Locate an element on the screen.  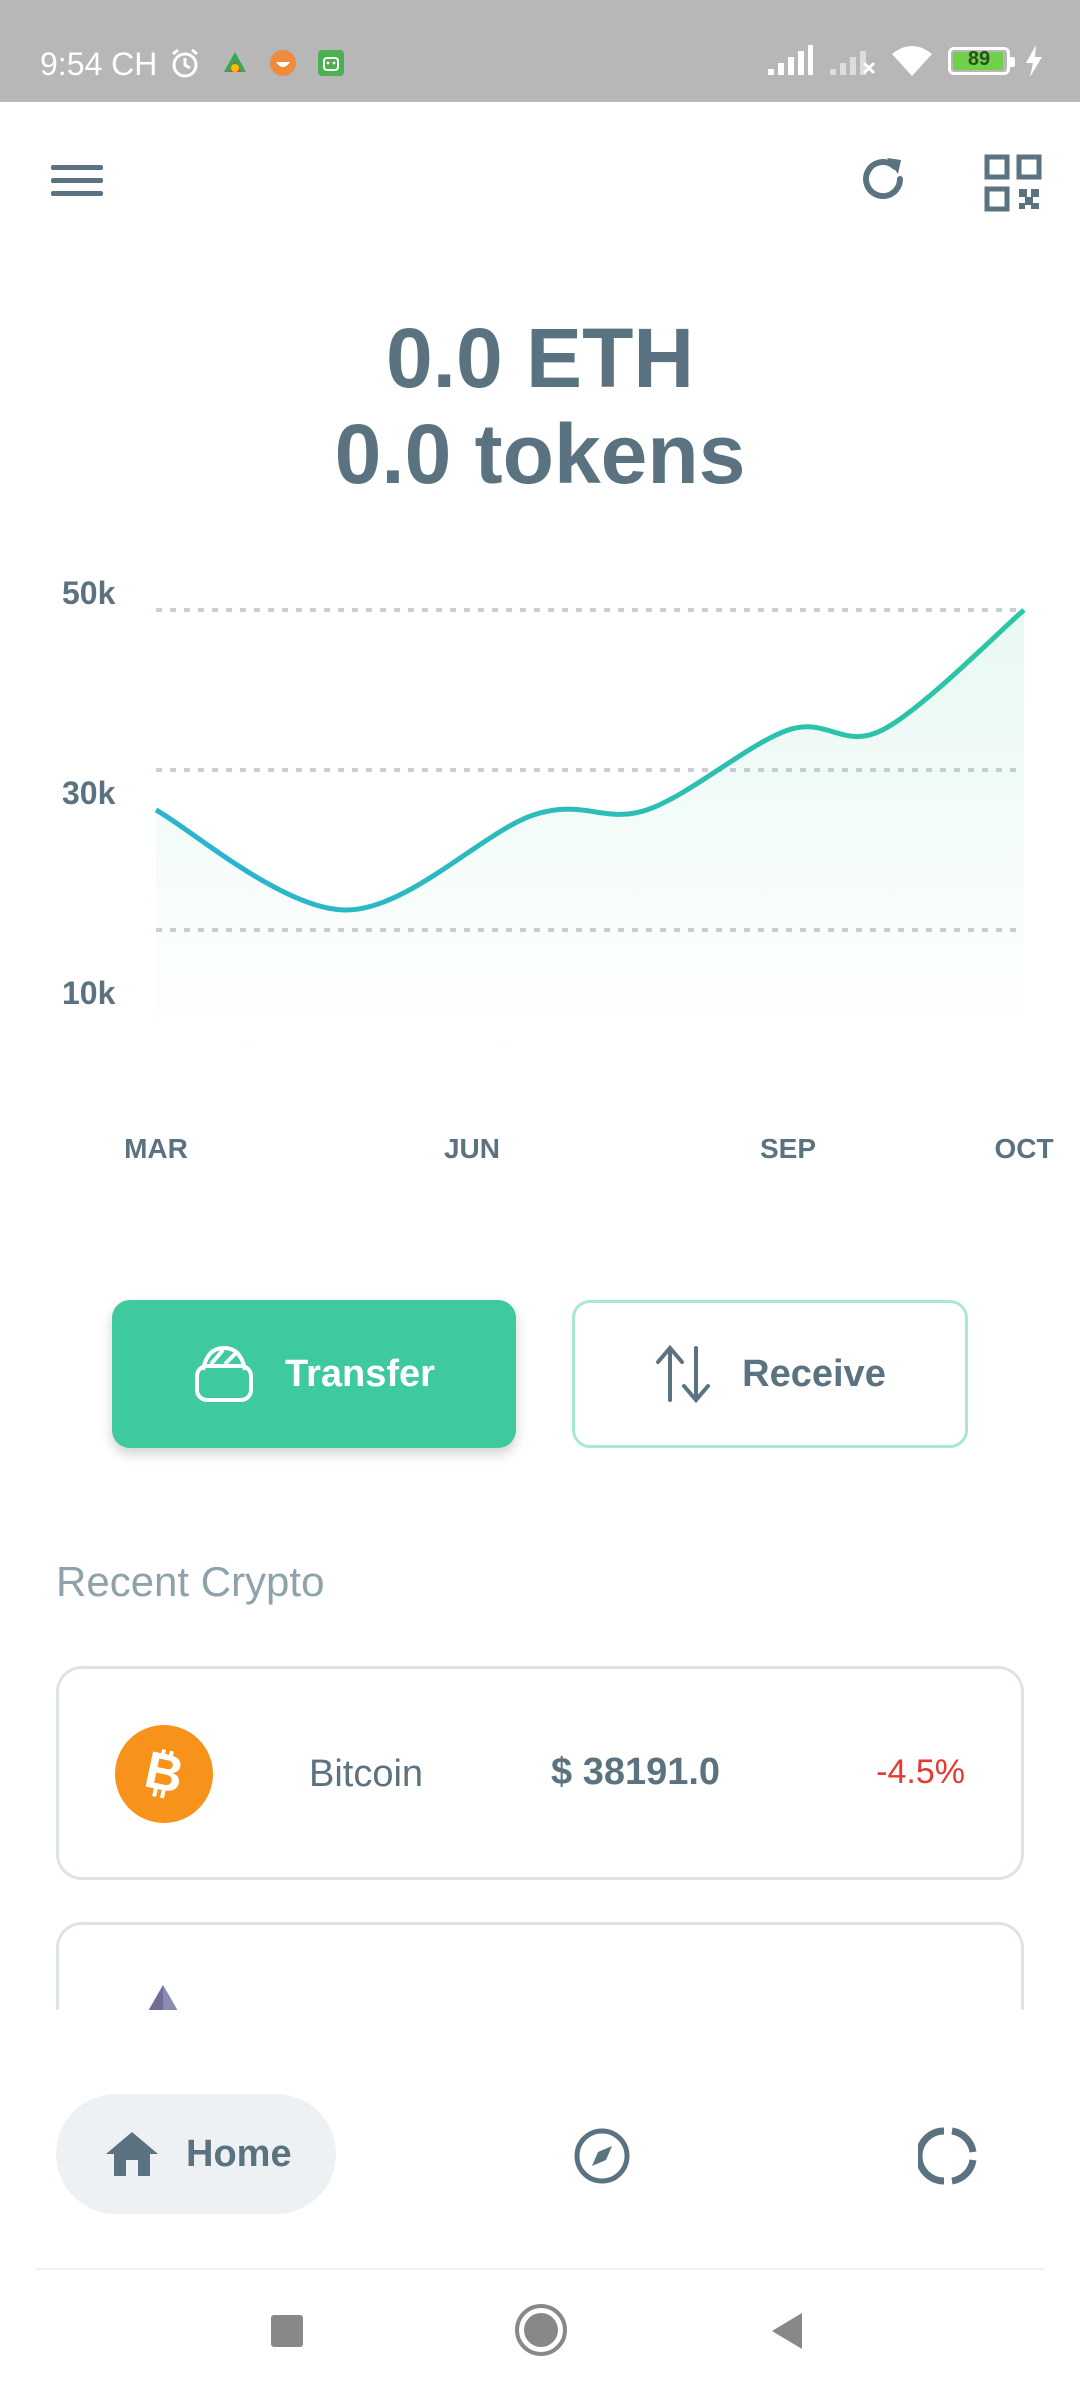
menu-icon is located at coordinates (77, 180).